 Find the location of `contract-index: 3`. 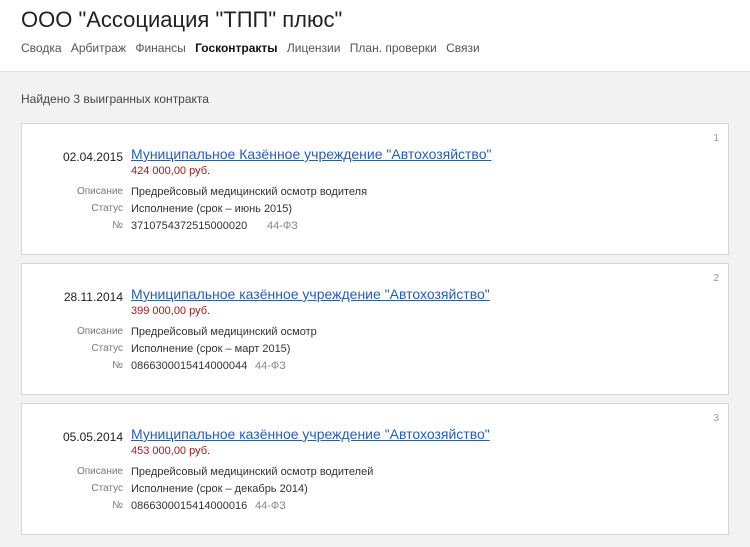

contract-index: 3 is located at coordinates (716, 418).